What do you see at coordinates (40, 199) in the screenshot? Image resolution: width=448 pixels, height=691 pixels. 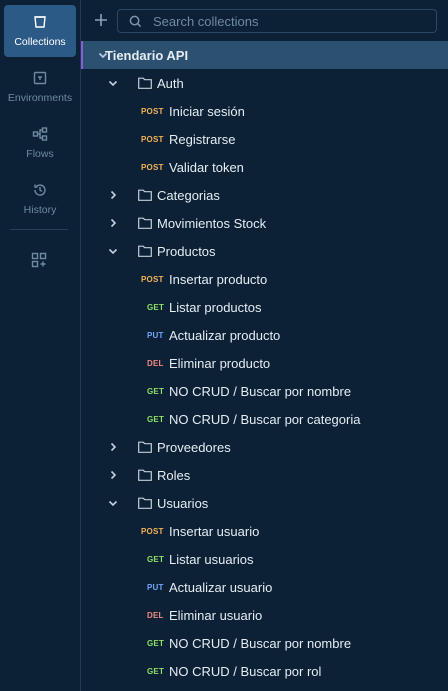 I see `rail-item-history: History` at bounding box center [40, 199].